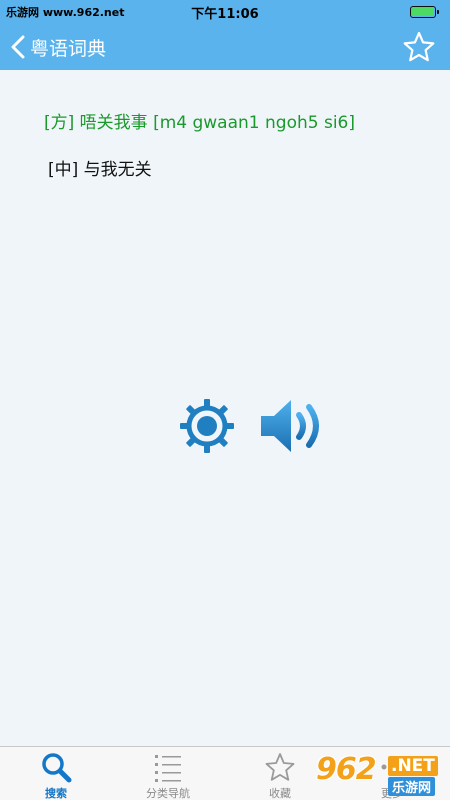 This screenshot has height=800, width=450. I want to click on battery-icon, so click(424, 12).